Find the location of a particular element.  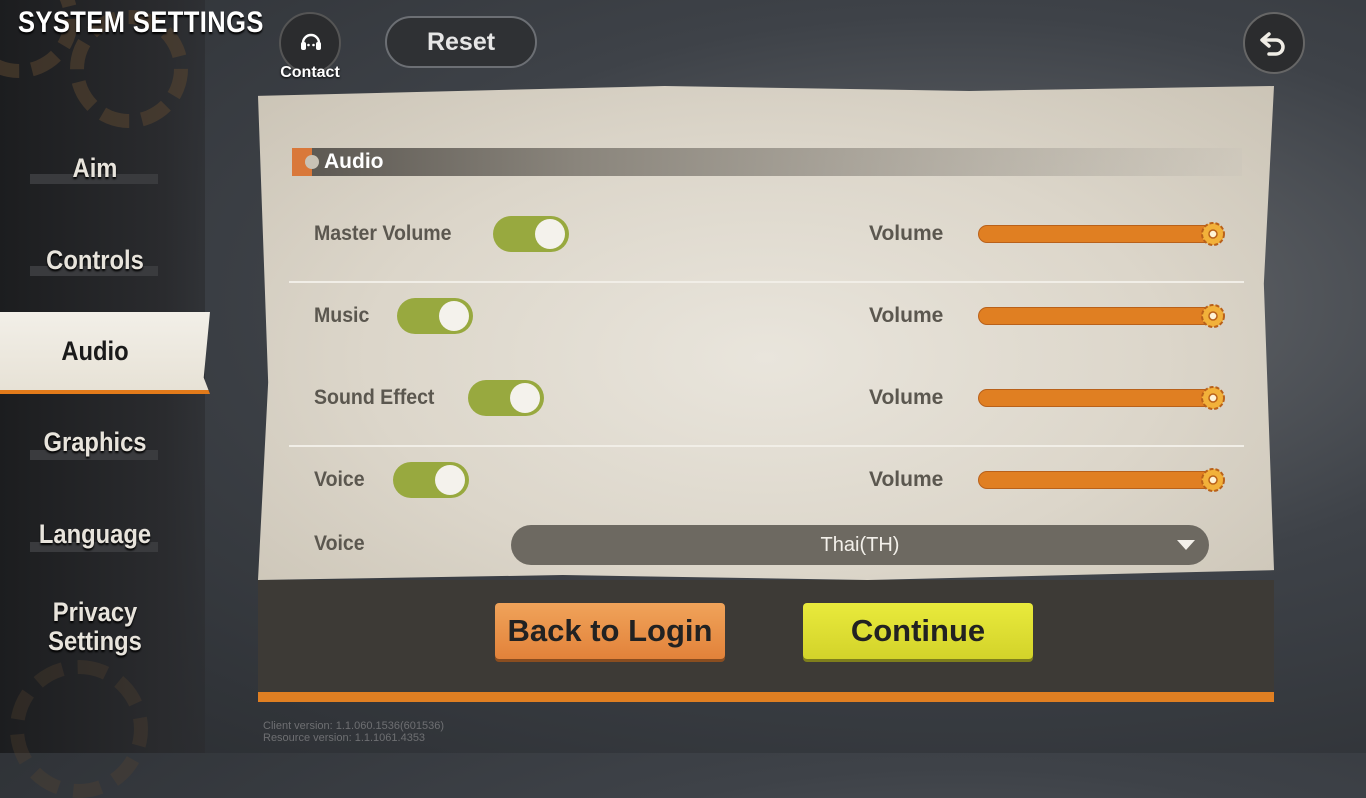

voice-label: Voice is located at coordinates (339, 479).